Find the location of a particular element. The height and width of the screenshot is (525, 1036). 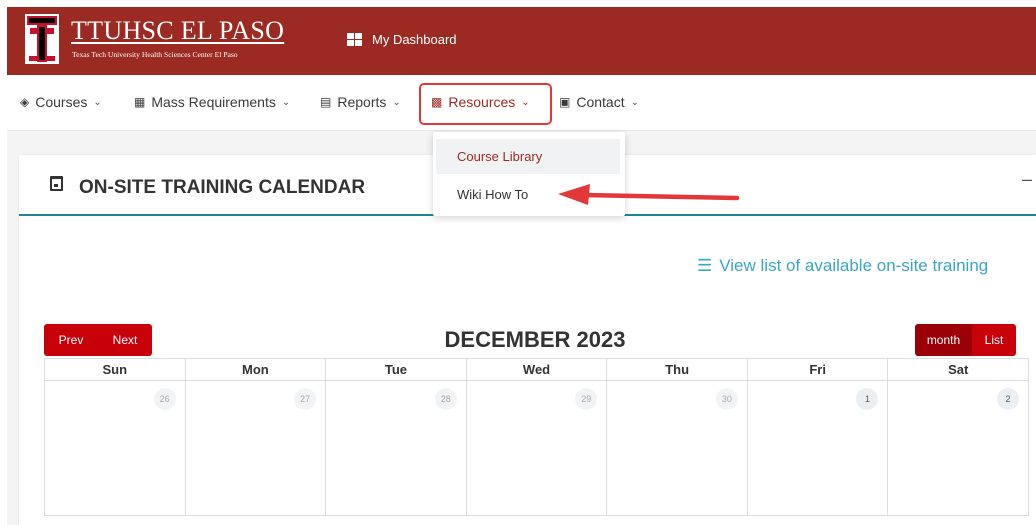

nav-item-mass-requirements: ▦ Mass Requirements ⌄ is located at coordinates (212, 102).